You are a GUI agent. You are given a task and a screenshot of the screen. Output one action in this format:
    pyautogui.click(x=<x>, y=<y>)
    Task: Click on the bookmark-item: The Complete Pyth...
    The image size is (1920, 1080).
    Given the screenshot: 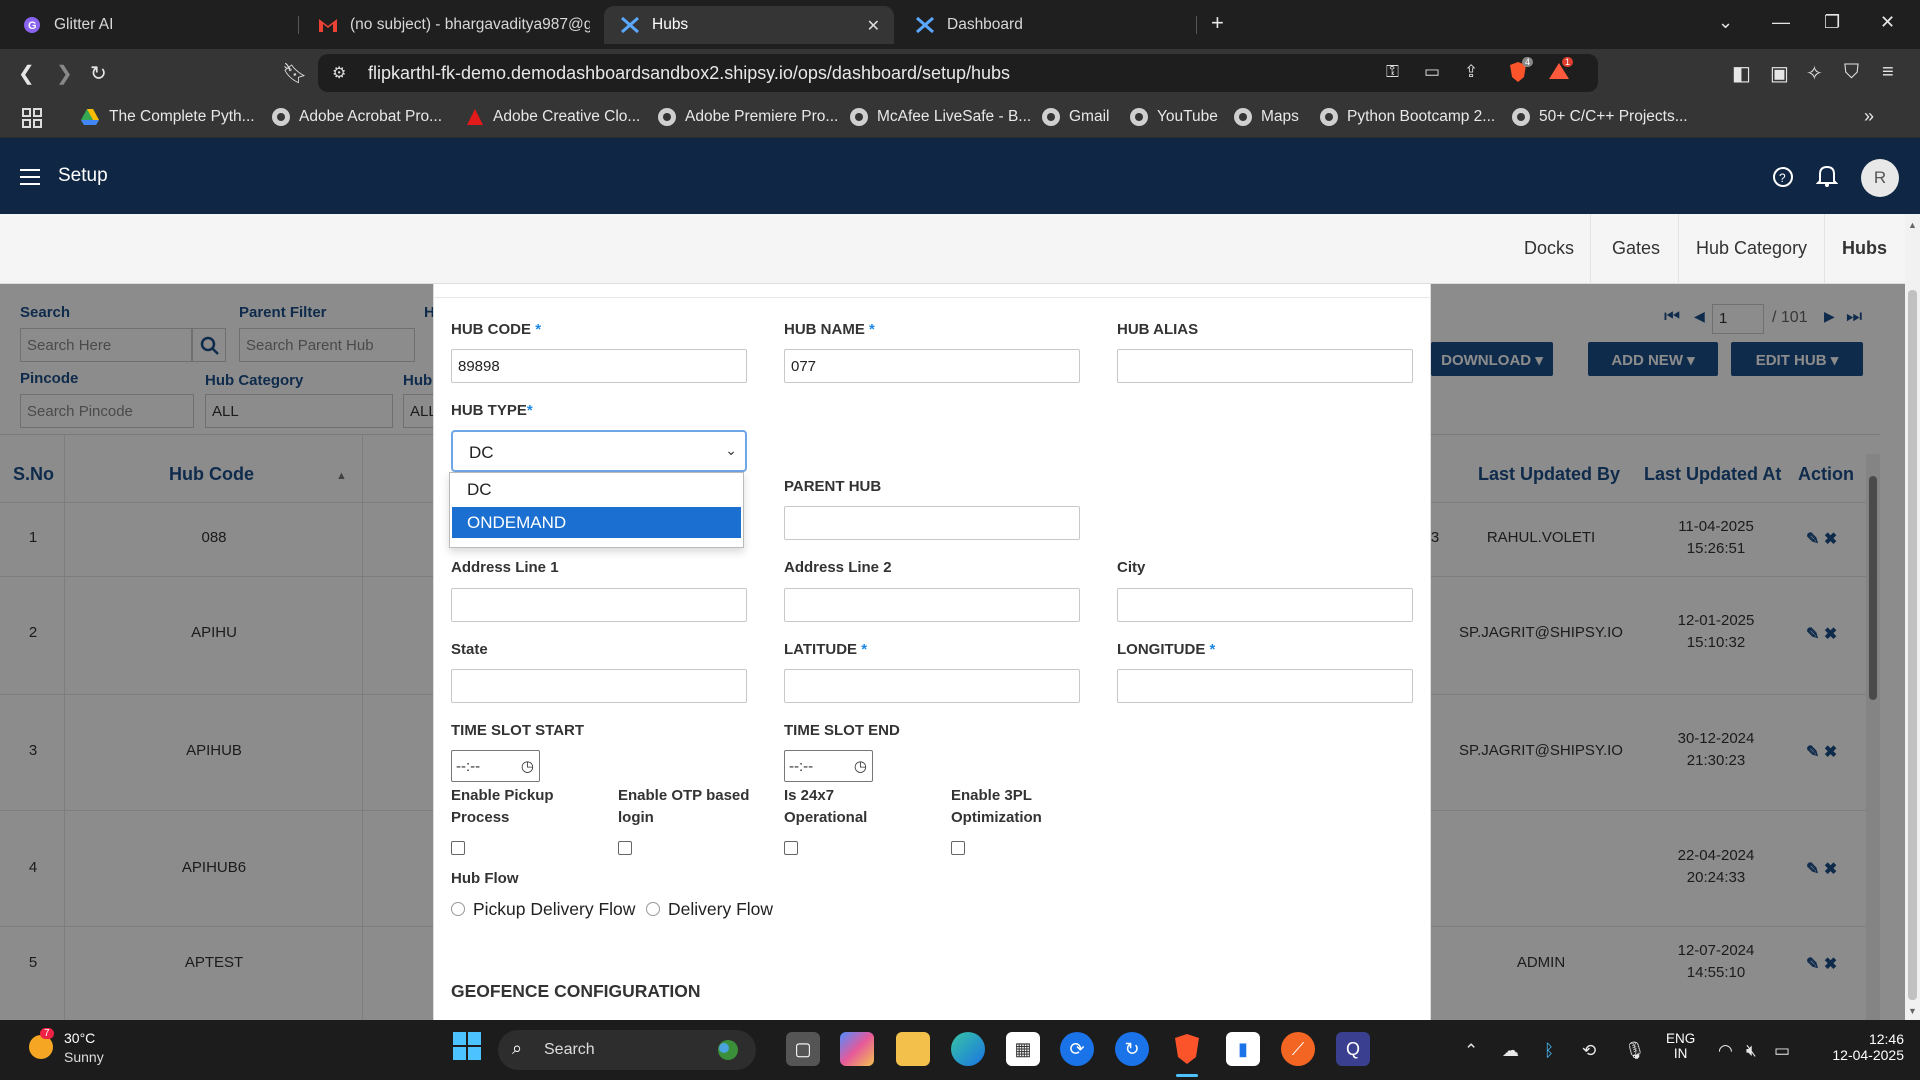 What is the action you would take?
    pyautogui.click(x=167, y=117)
    